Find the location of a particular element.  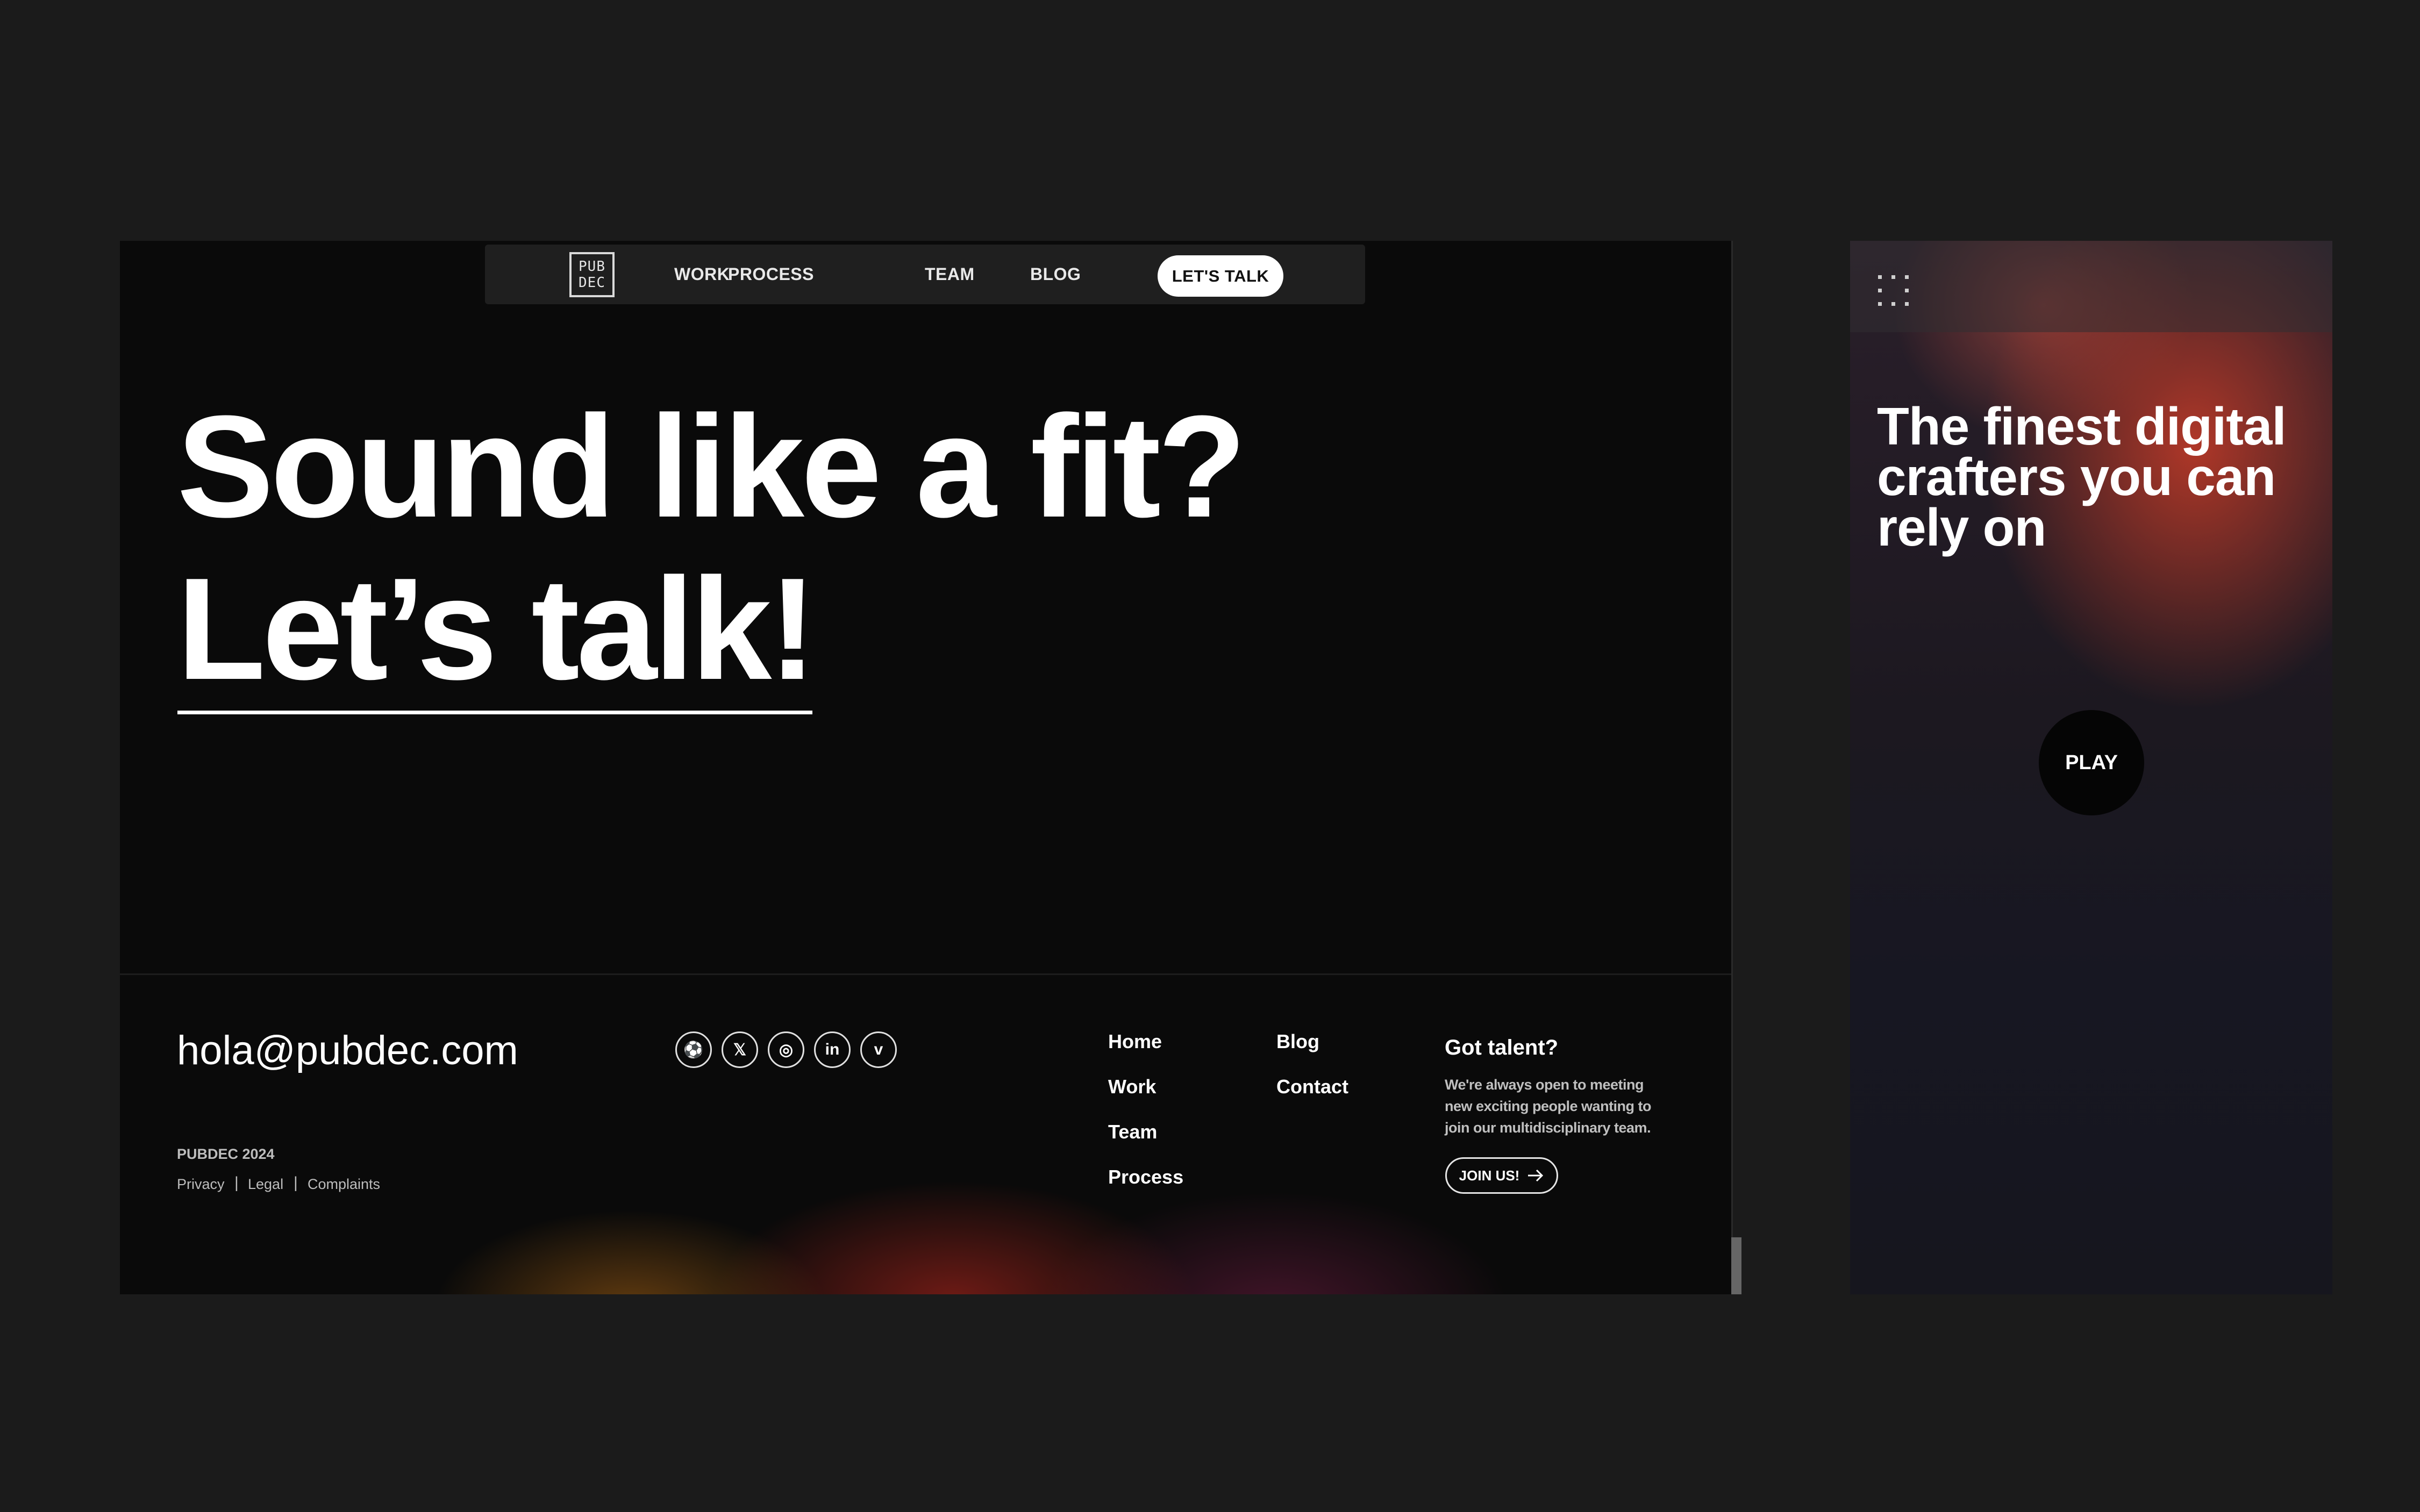

footer-link-blog: Blog is located at coordinates (1297, 1041).